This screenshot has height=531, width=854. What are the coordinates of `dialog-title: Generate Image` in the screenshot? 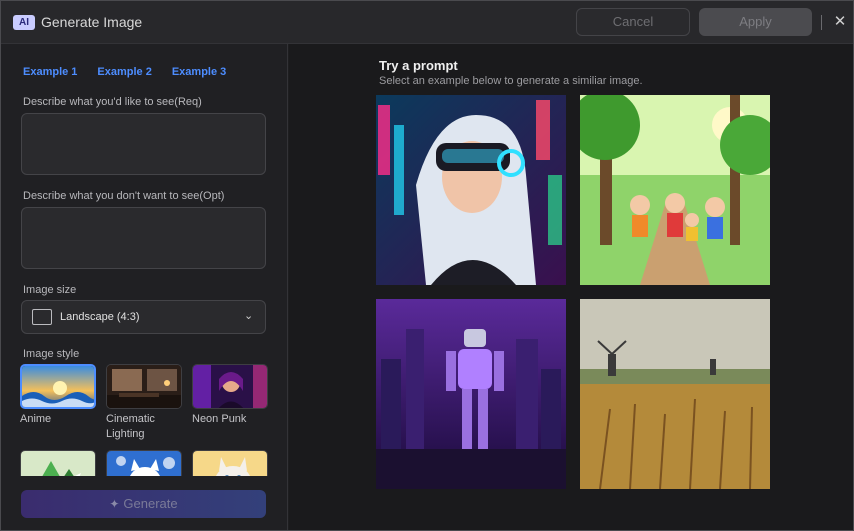 It's located at (92, 22).